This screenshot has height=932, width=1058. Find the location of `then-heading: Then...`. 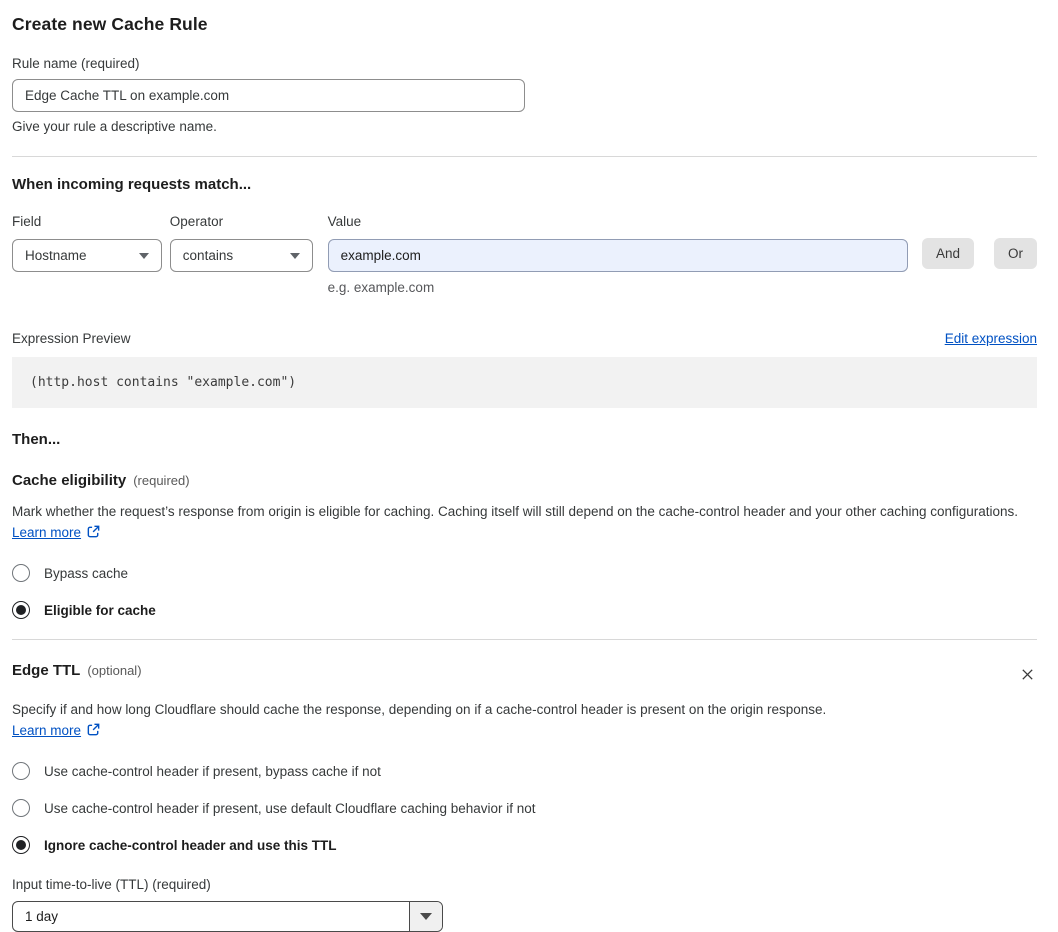

then-heading: Then... is located at coordinates (36, 439).